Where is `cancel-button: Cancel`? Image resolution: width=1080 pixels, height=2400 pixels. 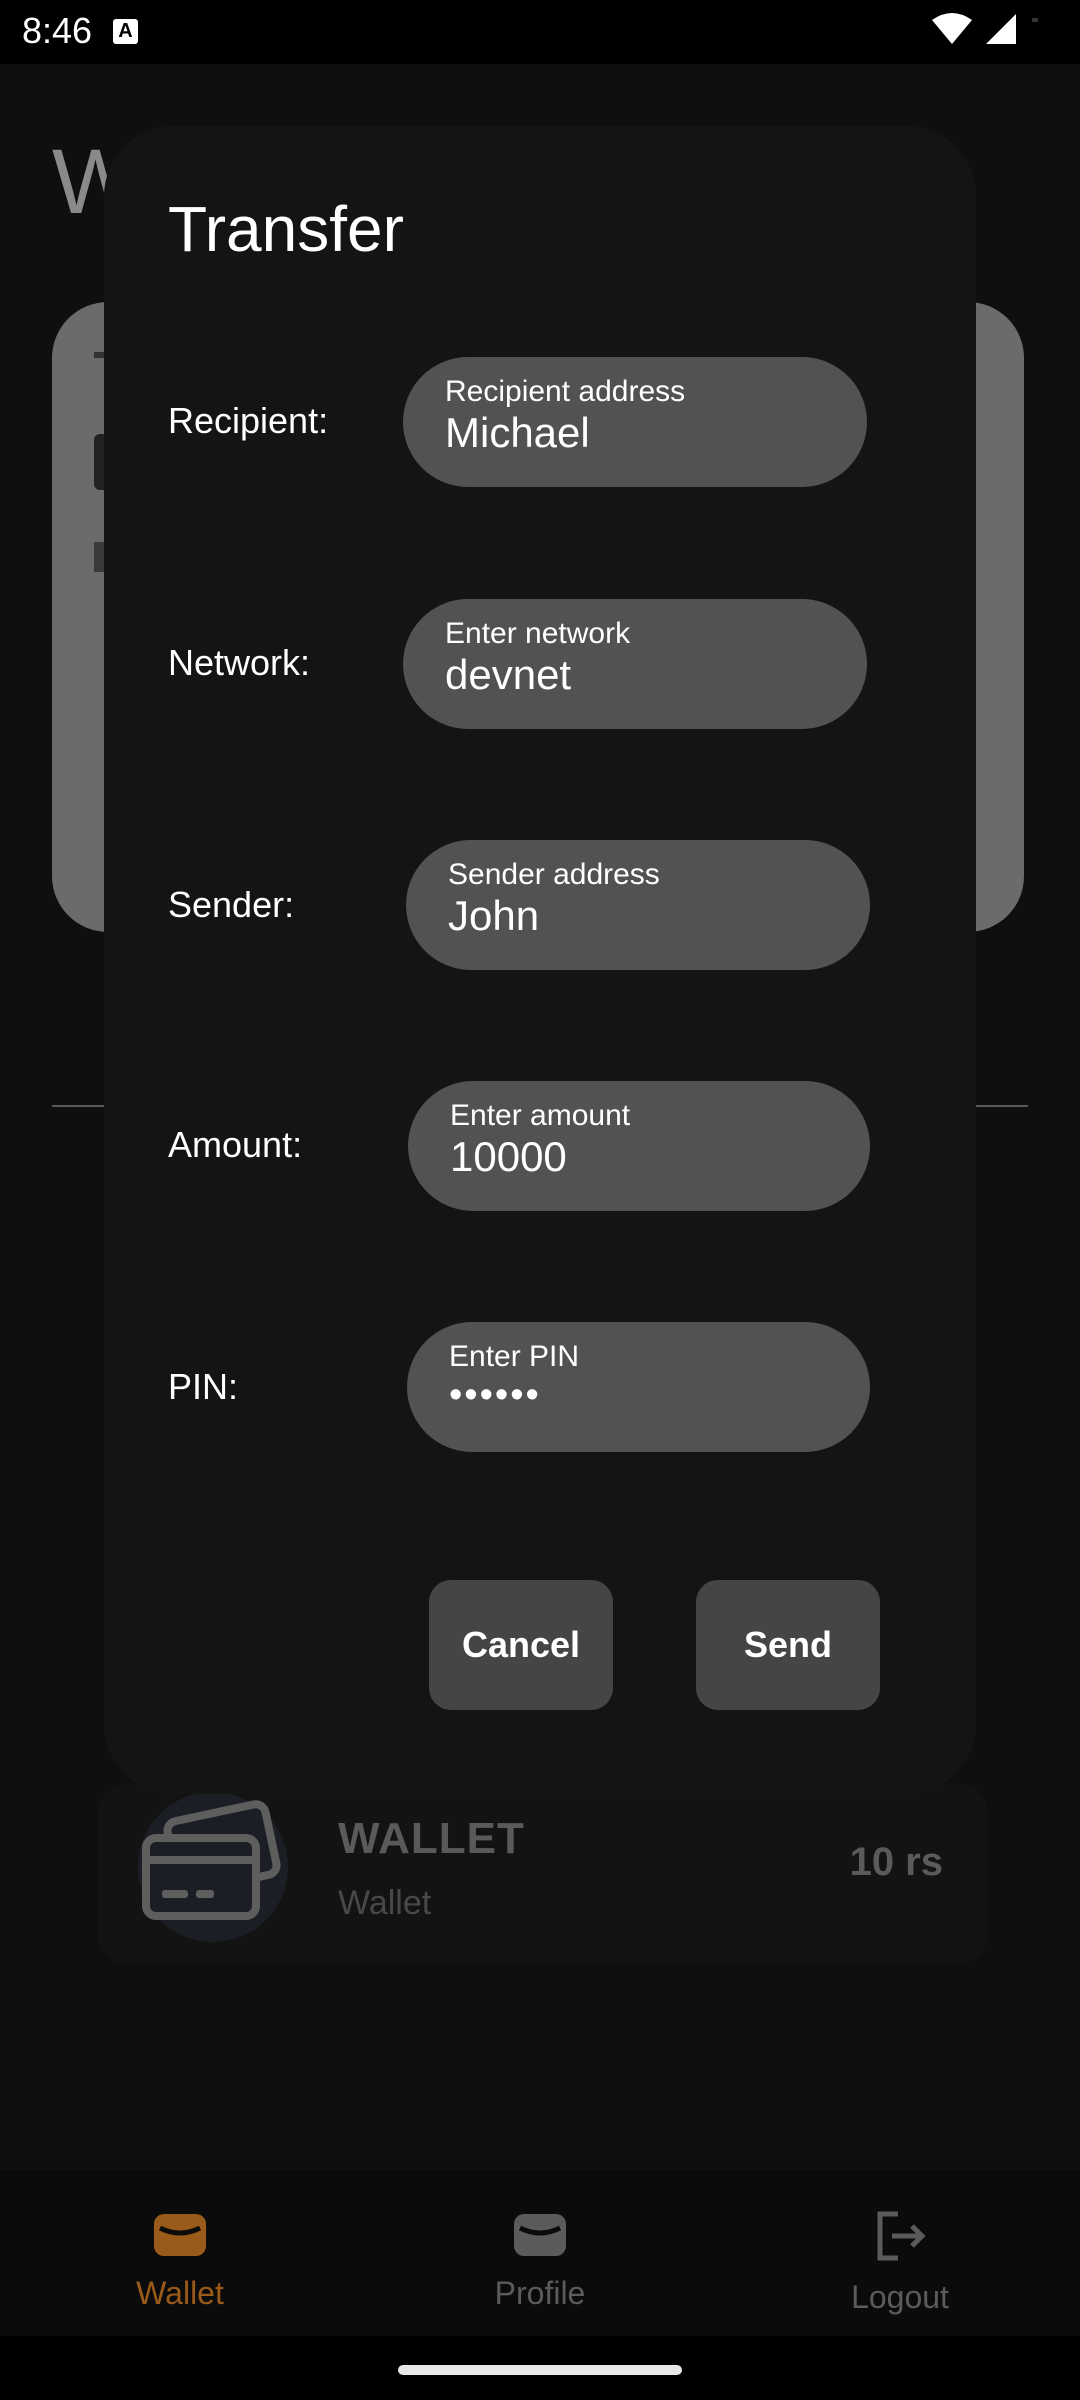
cancel-button: Cancel is located at coordinates (521, 1645).